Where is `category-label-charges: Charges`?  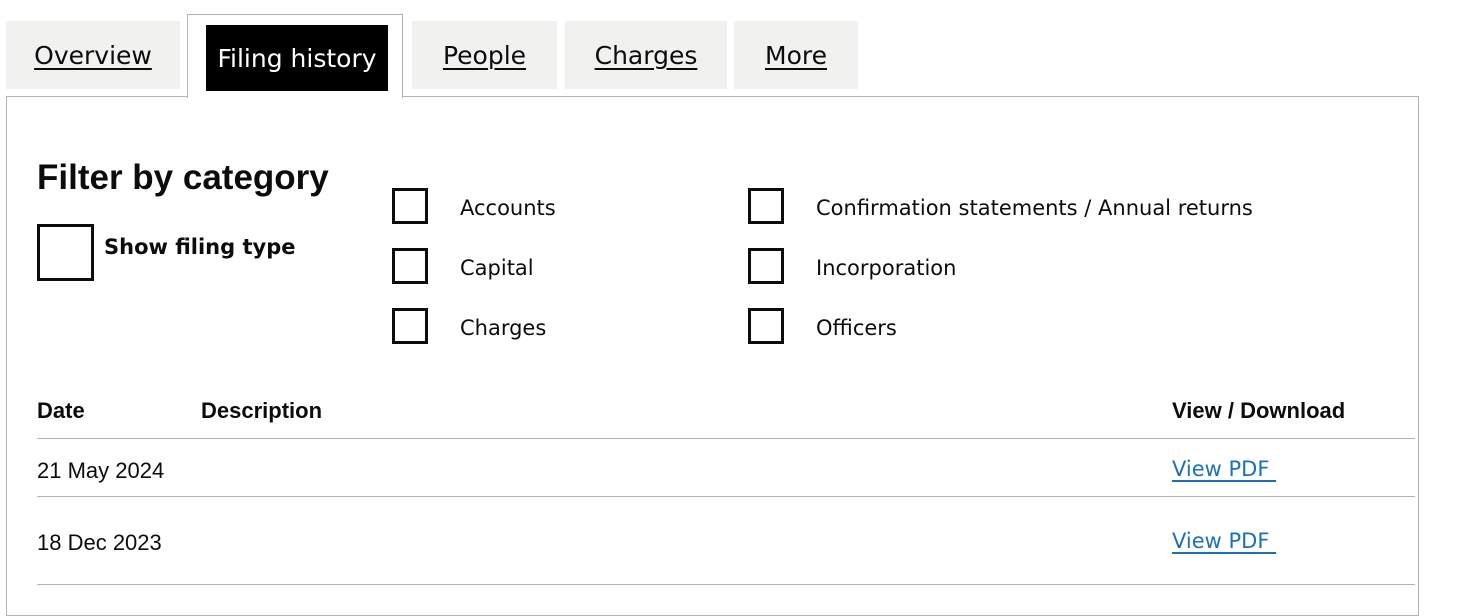
category-label-charges: Charges is located at coordinates (503, 328).